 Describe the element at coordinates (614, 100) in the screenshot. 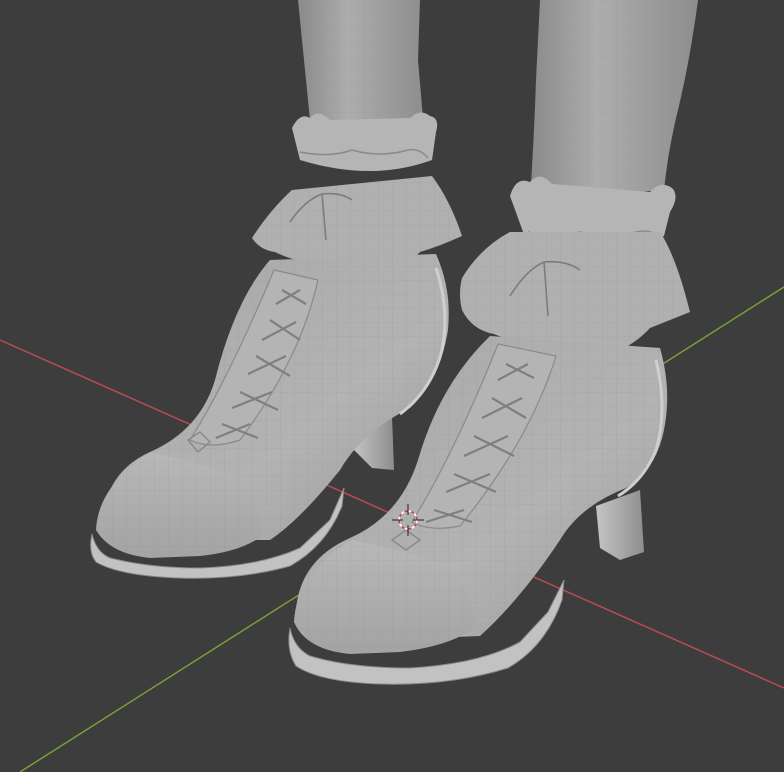

I see `right-leg` at that location.